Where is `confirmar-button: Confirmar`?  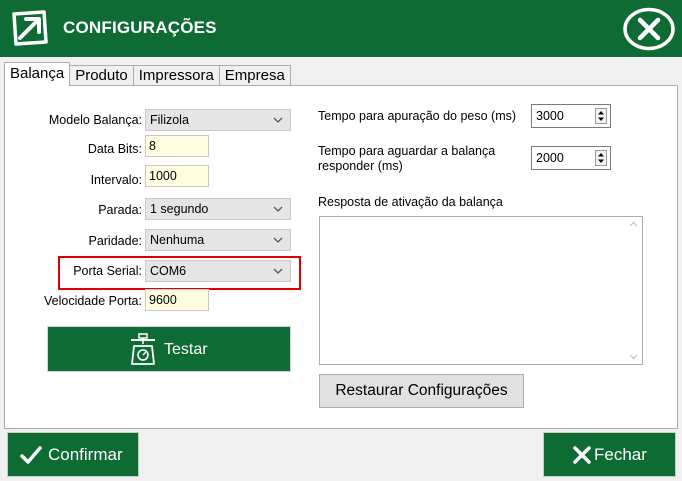
confirmar-button: Confirmar is located at coordinates (73, 454).